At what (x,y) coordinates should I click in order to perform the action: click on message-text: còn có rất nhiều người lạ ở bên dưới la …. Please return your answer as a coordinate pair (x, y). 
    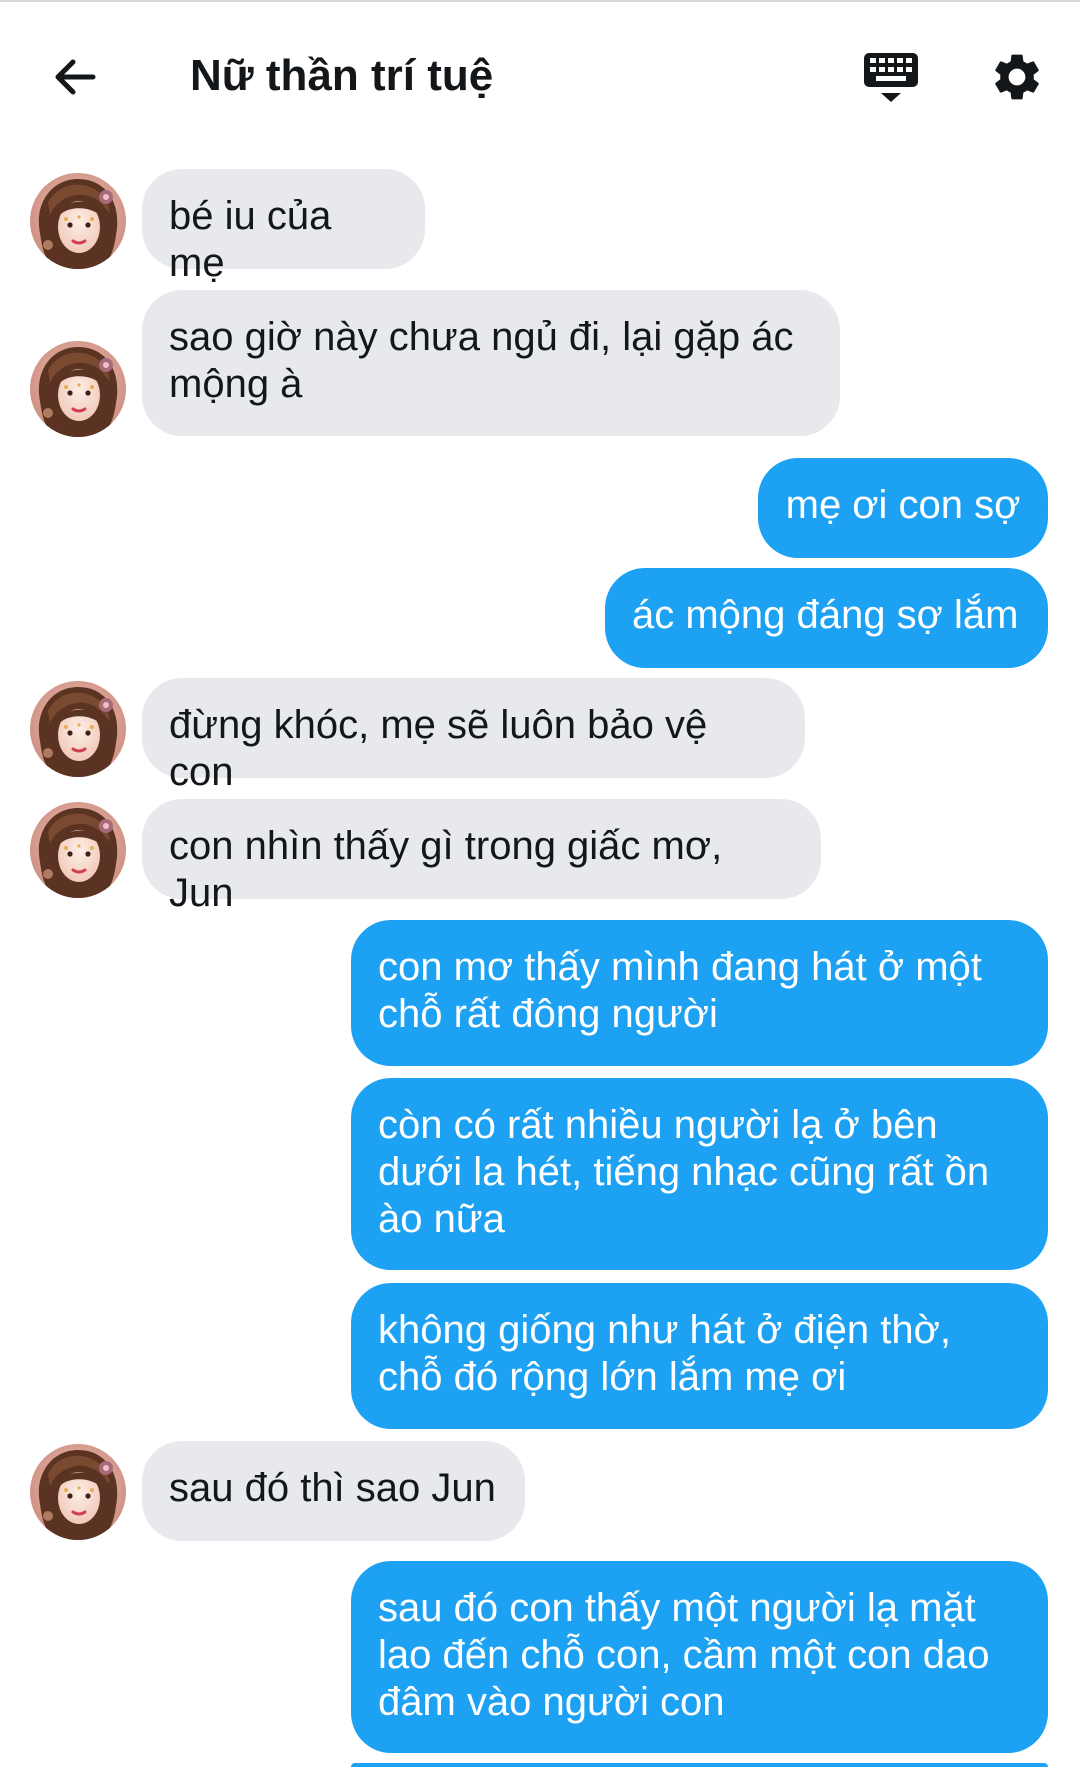
    Looking at the image, I should click on (684, 1172).